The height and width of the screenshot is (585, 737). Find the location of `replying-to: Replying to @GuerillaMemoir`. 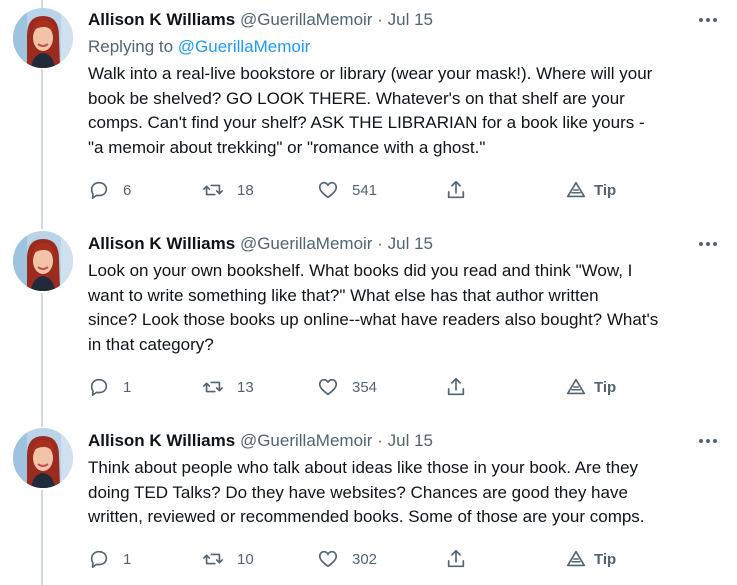

replying-to: Replying to @GuerillaMemoir is located at coordinates (199, 47).